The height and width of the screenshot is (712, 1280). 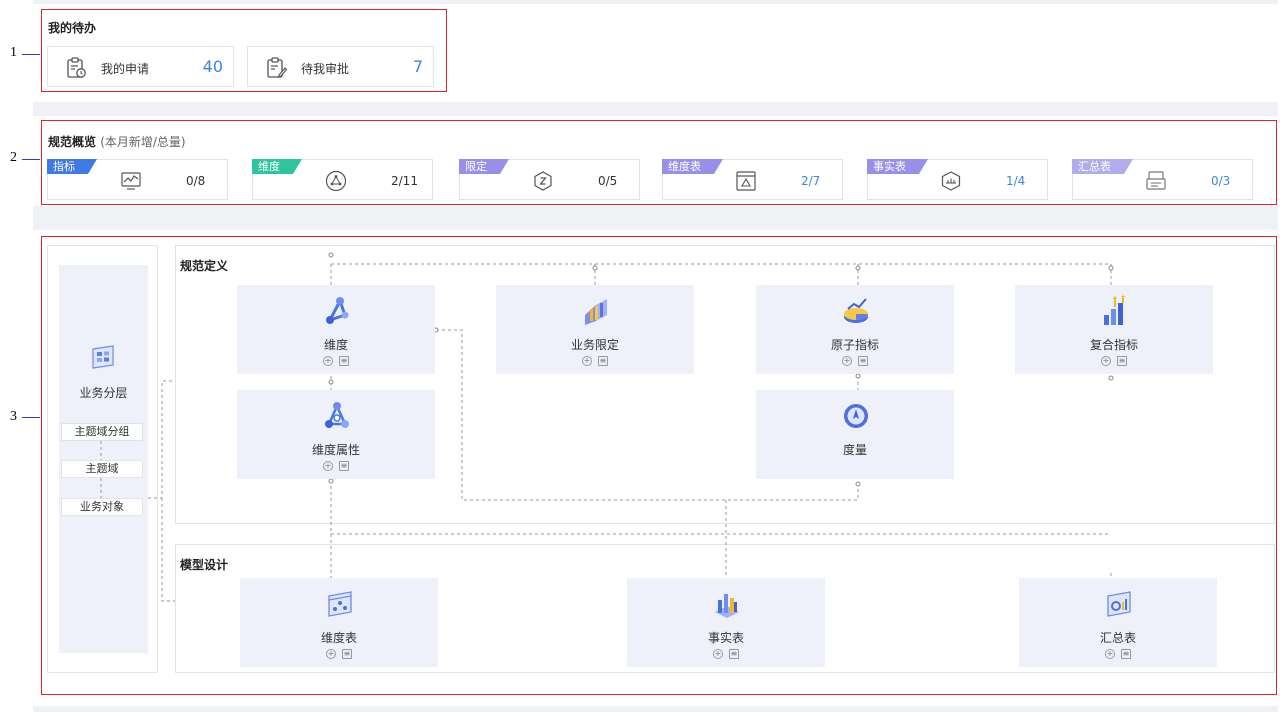 I want to click on callout-1: 1, so click(x=13, y=52).